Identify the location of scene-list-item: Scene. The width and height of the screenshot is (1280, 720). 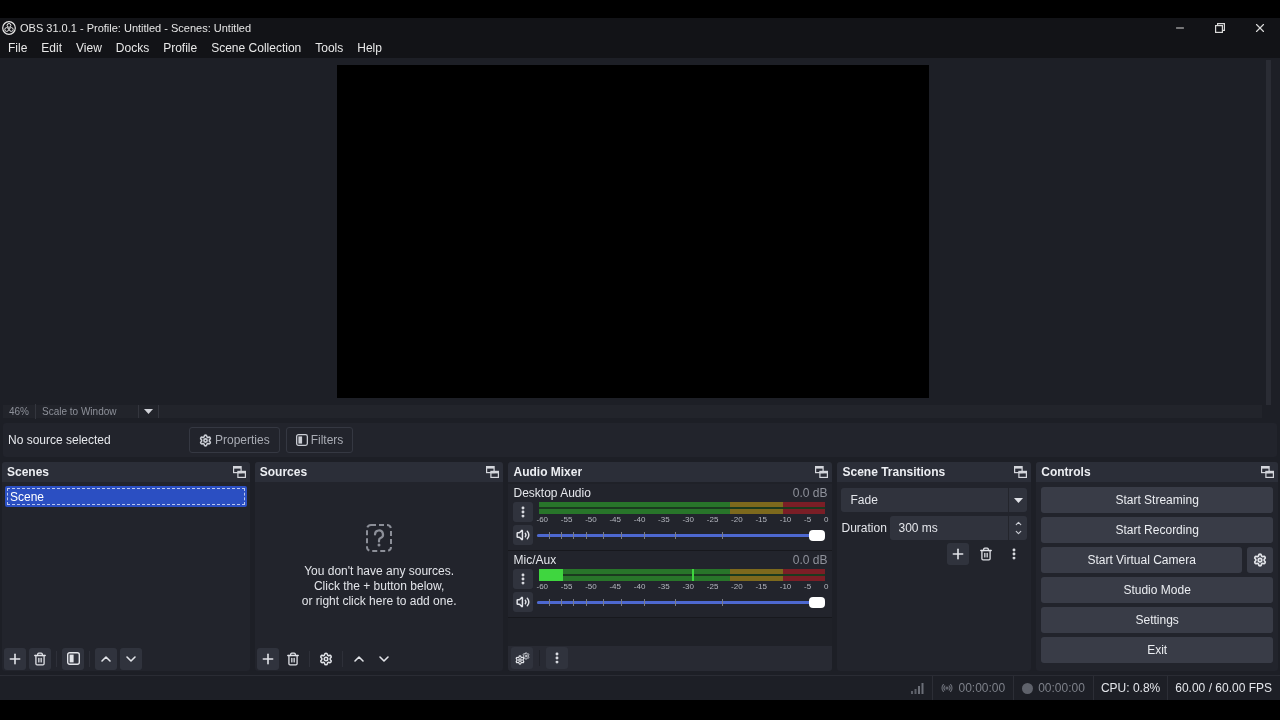
(126, 496).